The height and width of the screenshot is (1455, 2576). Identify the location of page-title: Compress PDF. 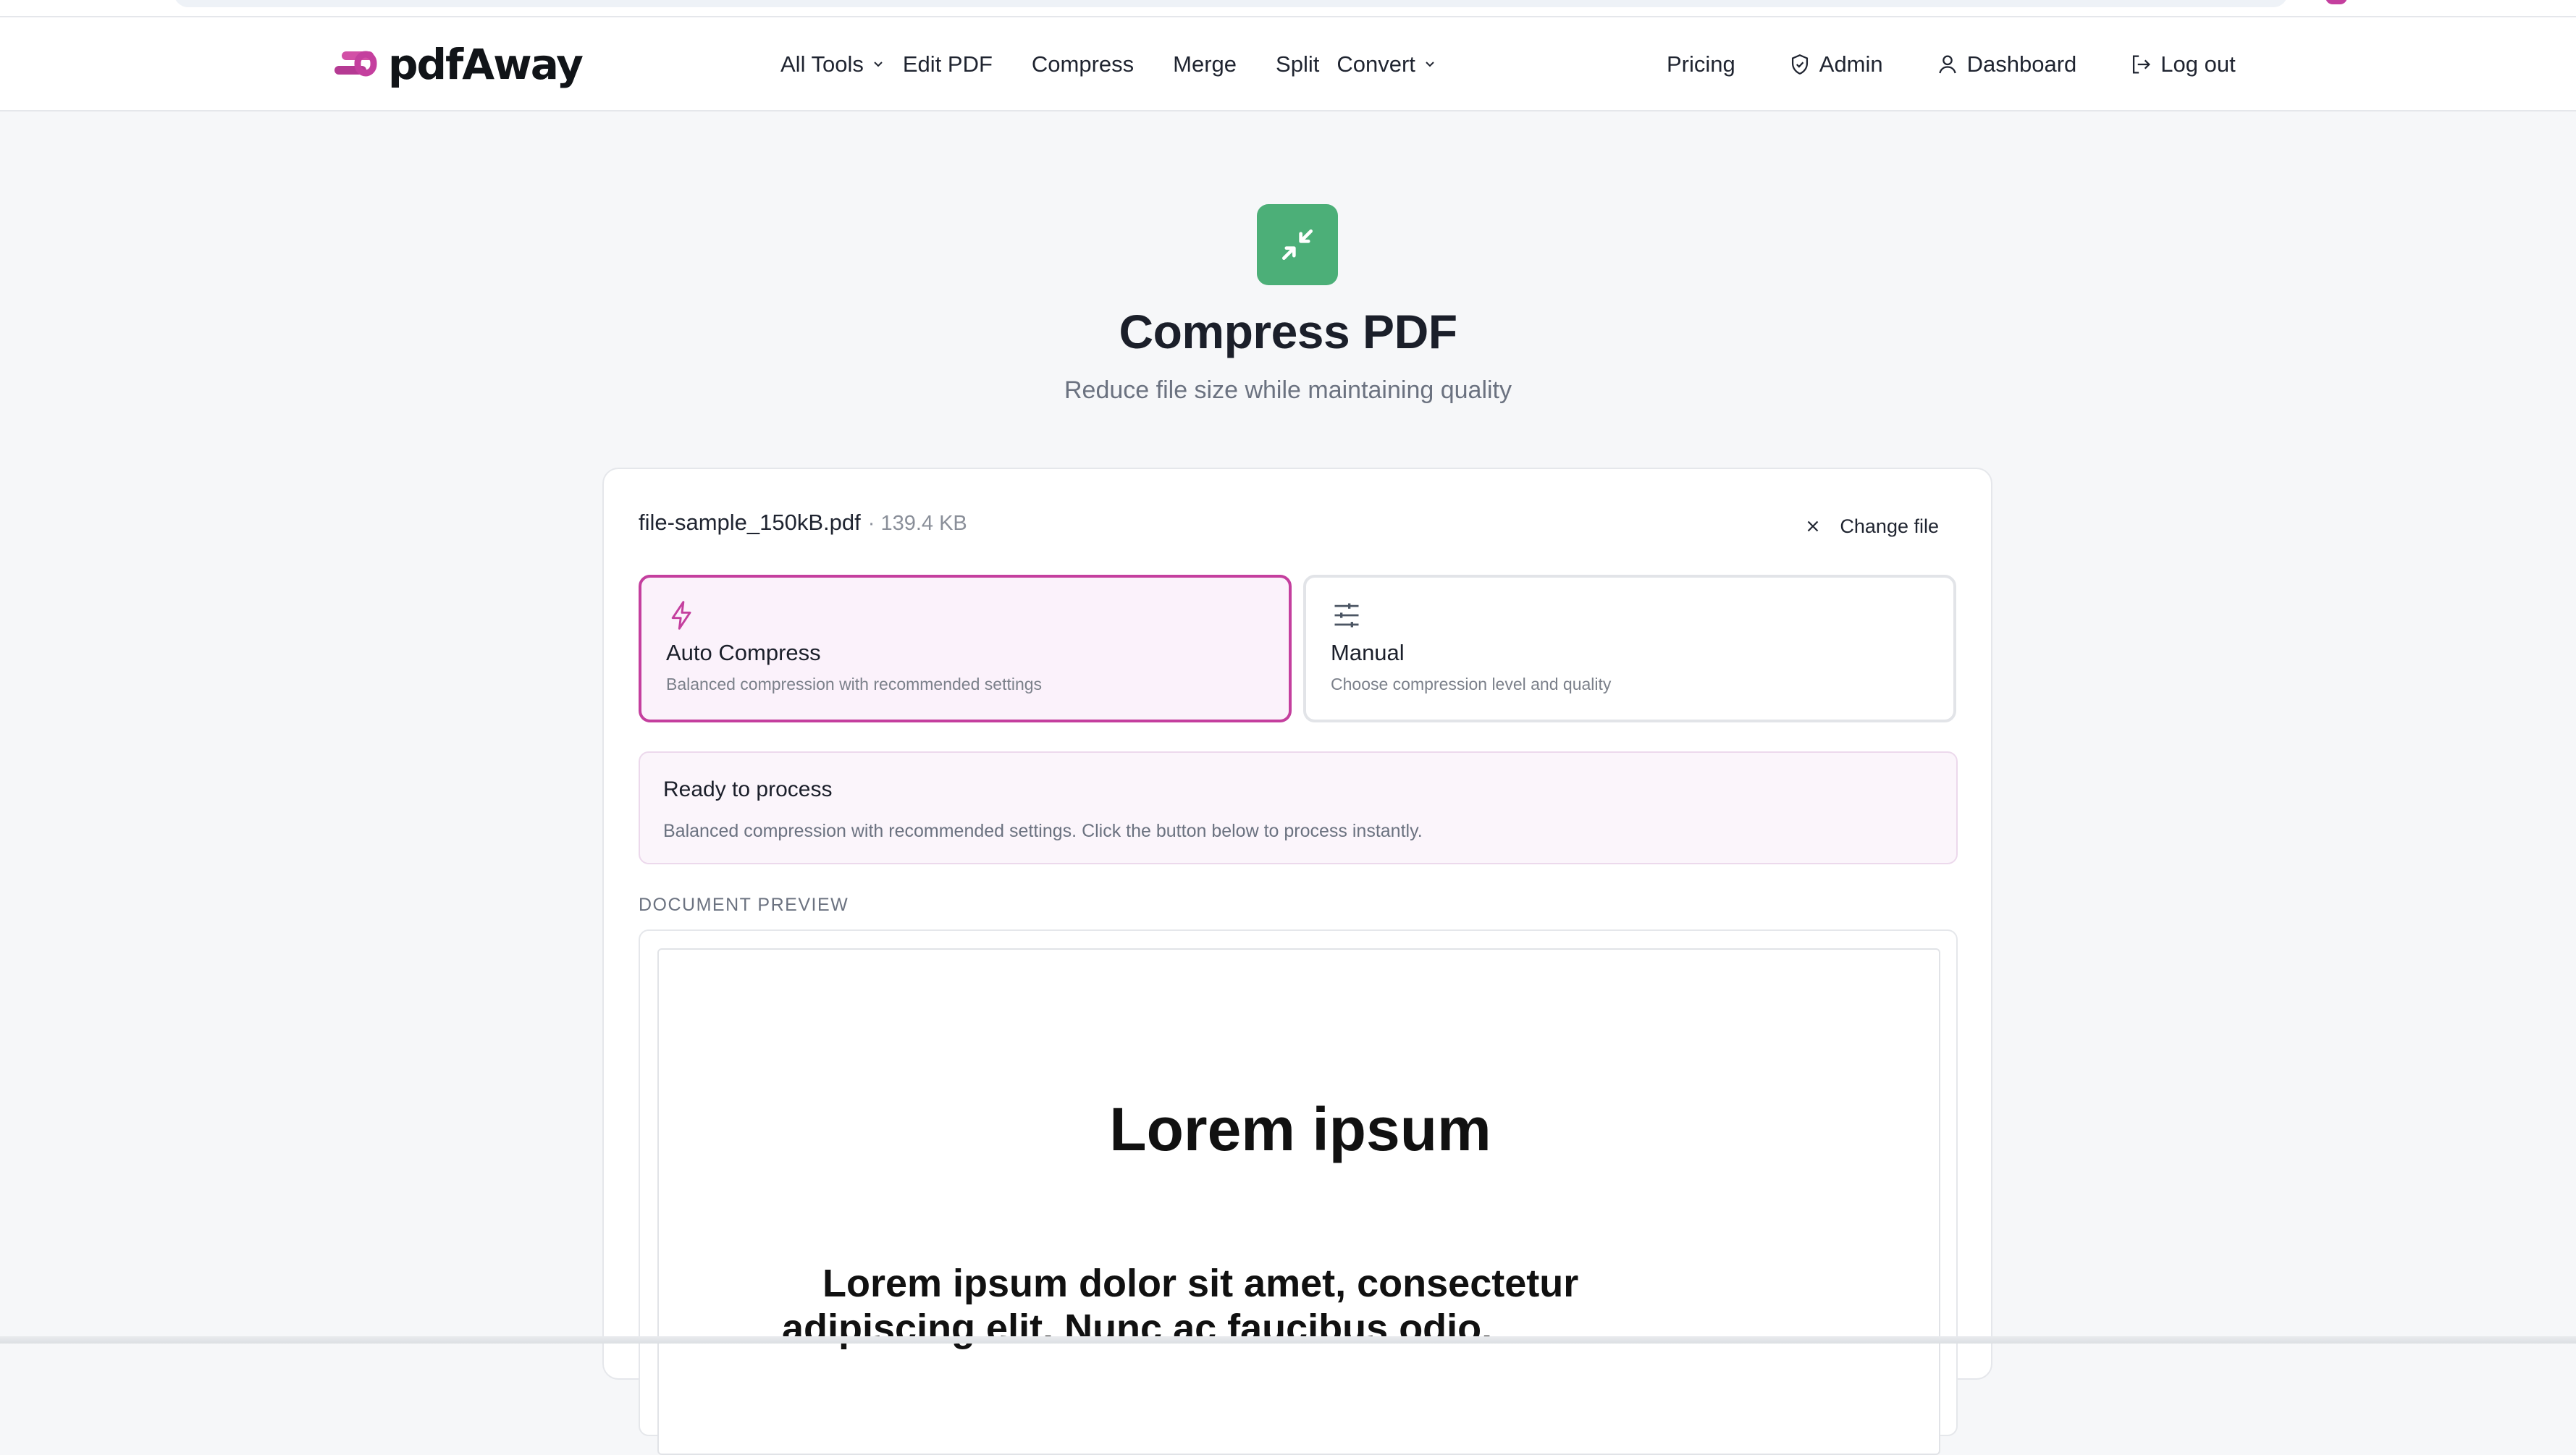
(1288, 331).